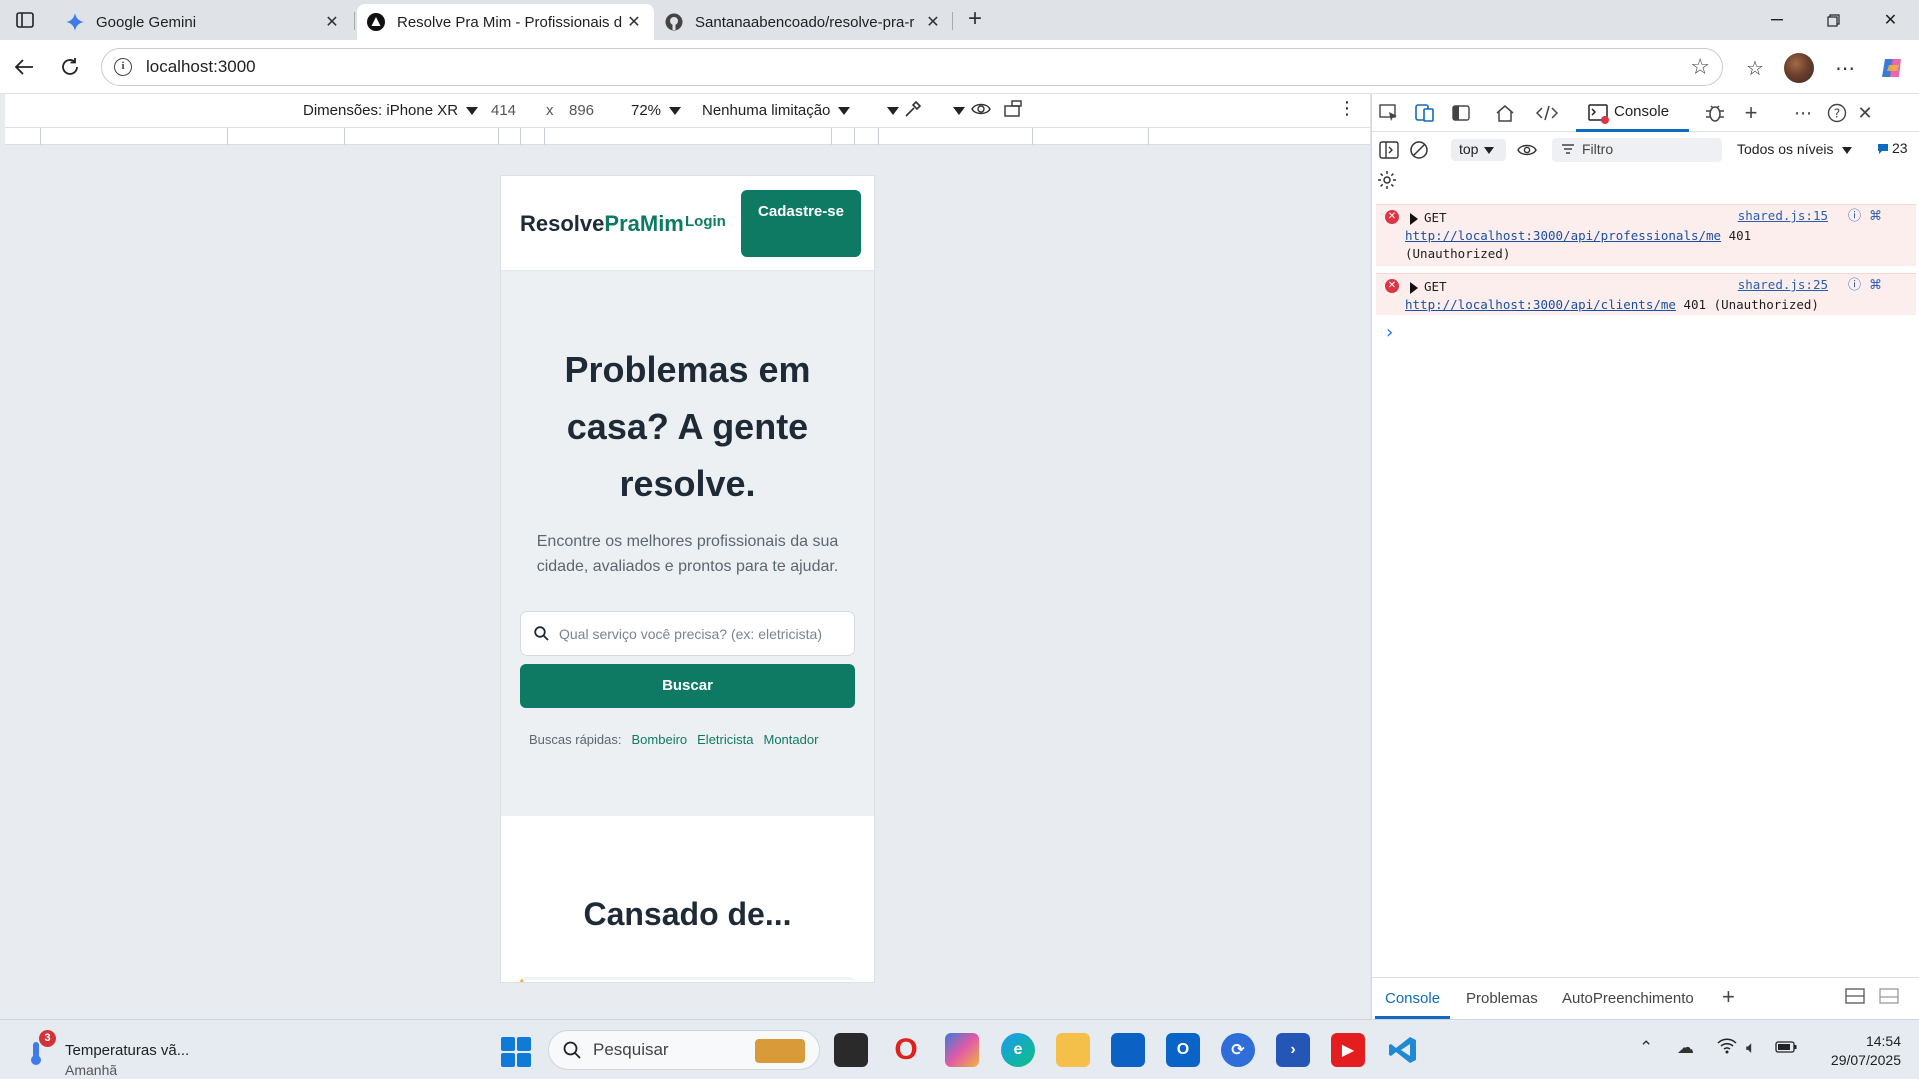 This screenshot has height=1079, width=1919. I want to click on rotate-device-icon, so click(1015, 111).